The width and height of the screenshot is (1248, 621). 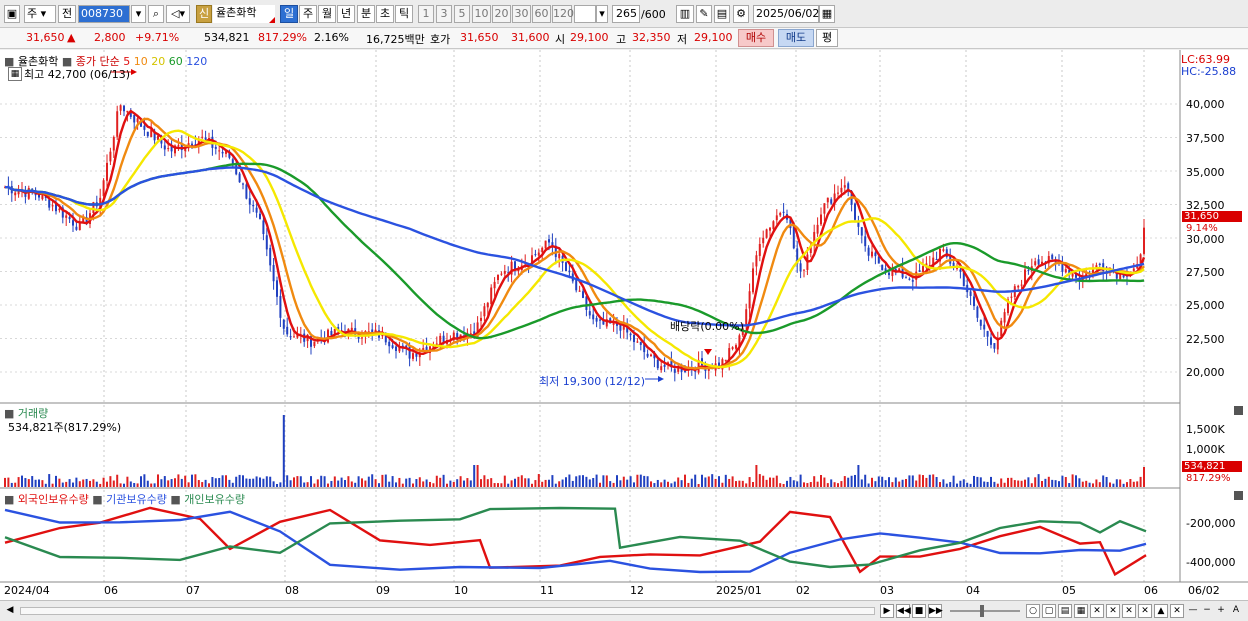 I want to click on rewind-icon: ◀◀, so click(x=903, y=611).